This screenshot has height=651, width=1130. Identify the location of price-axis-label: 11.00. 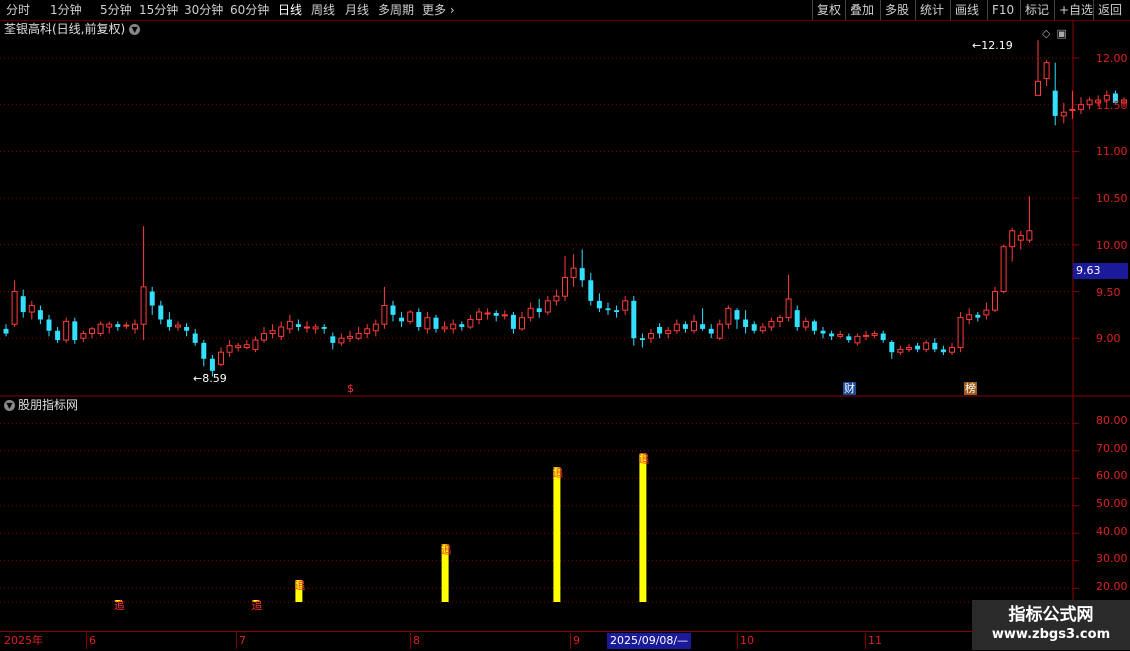
(1112, 151).